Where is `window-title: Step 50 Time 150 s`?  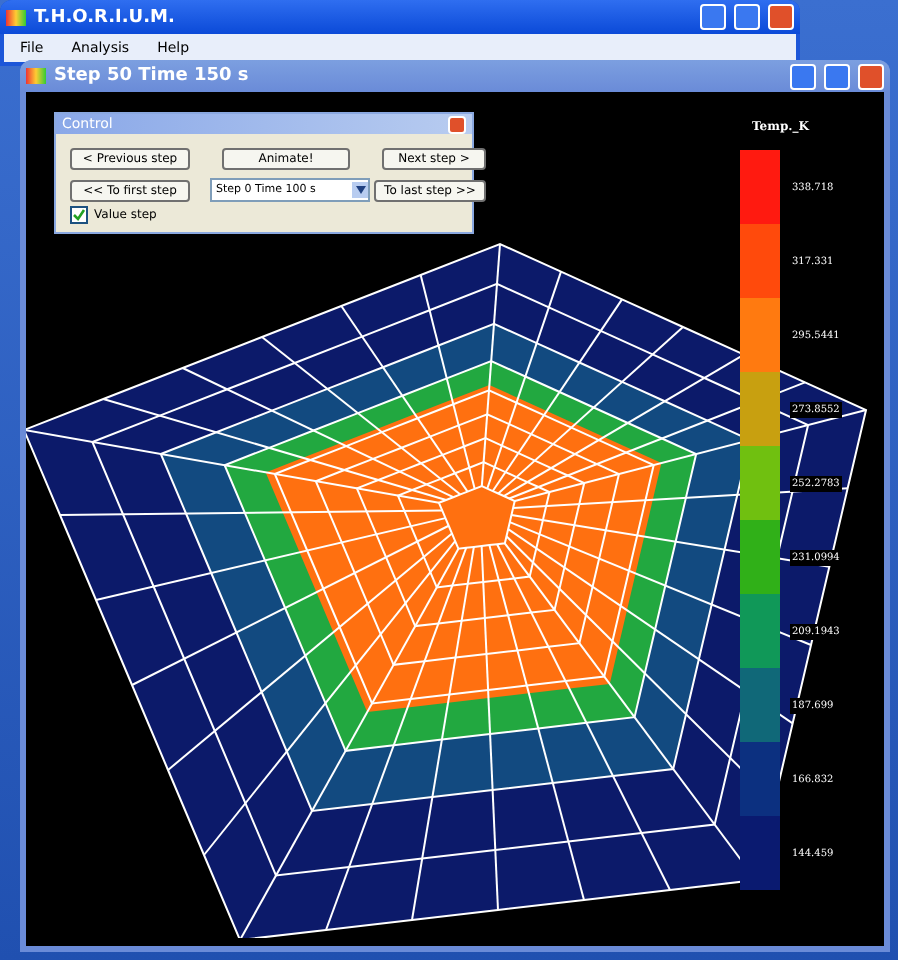 window-title: Step 50 Time 150 s is located at coordinates (152, 76).